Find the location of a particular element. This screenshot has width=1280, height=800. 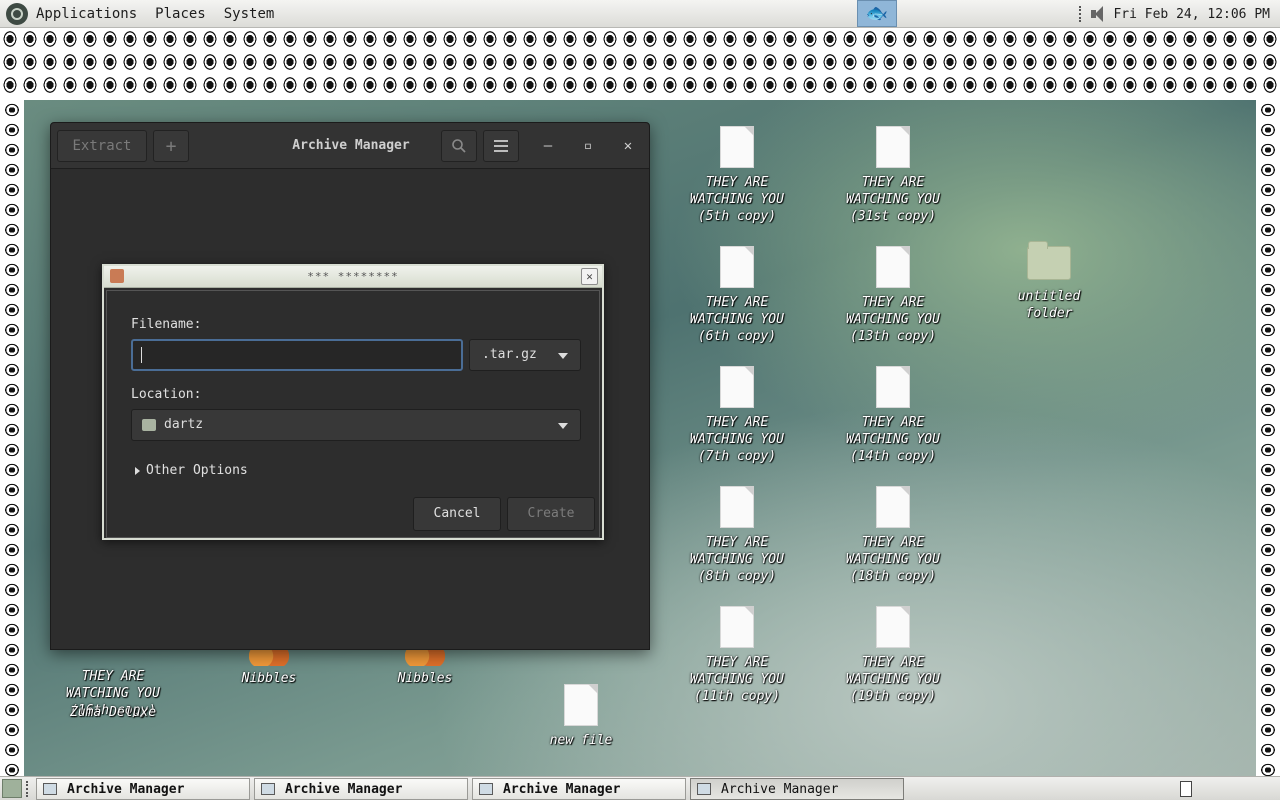

location-value: dartz is located at coordinates (184, 424).